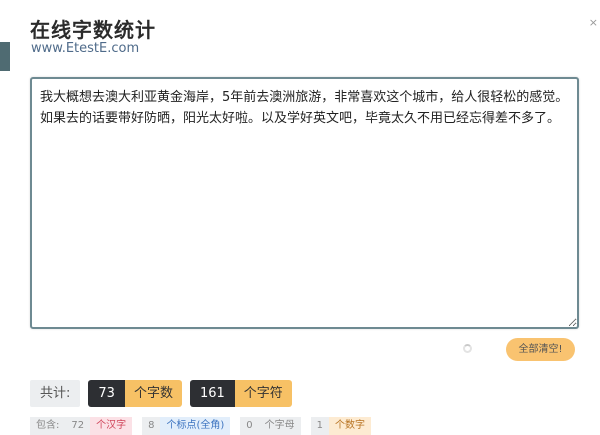 Image resolution: width=600 pixels, height=435 pixels. I want to click on chip-unit: 个汉字, so click(111, 426).